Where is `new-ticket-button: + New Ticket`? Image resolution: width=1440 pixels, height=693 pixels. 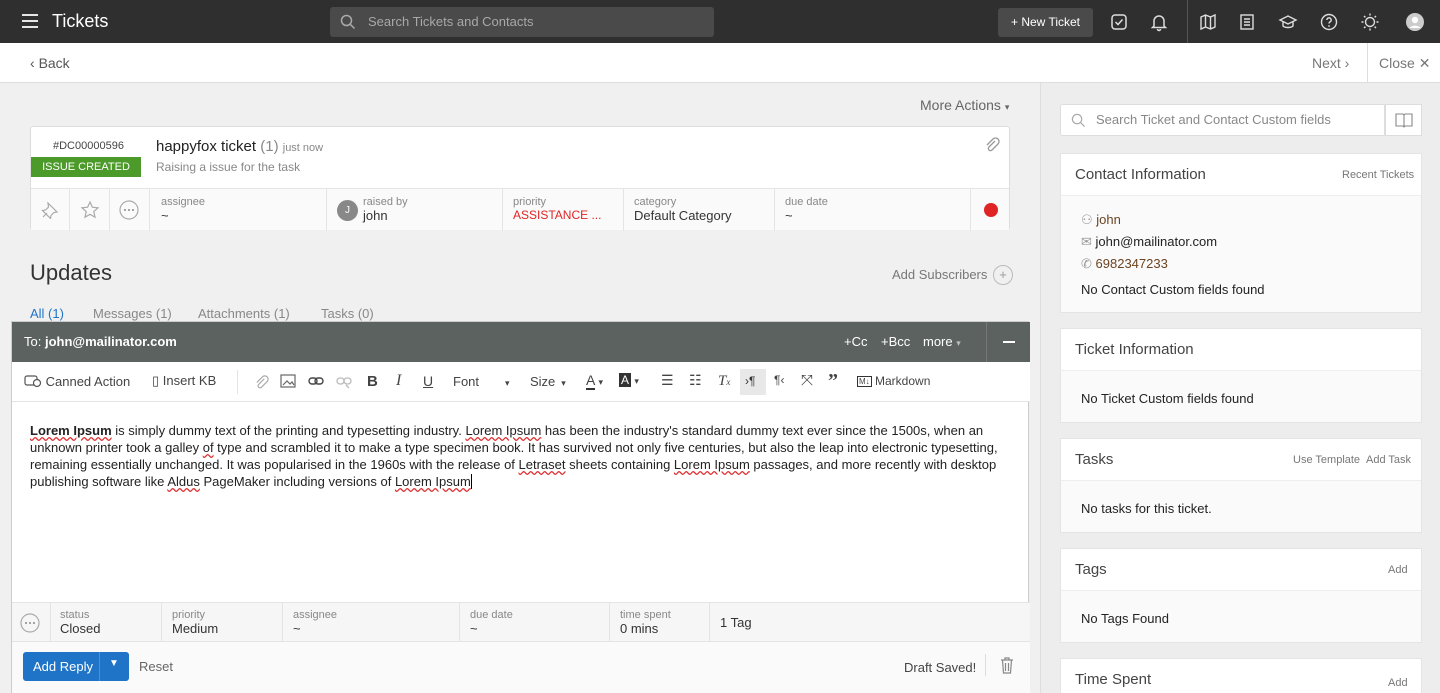
new-ticket-button: + New Ticket is located at coordinates (1045, 22).